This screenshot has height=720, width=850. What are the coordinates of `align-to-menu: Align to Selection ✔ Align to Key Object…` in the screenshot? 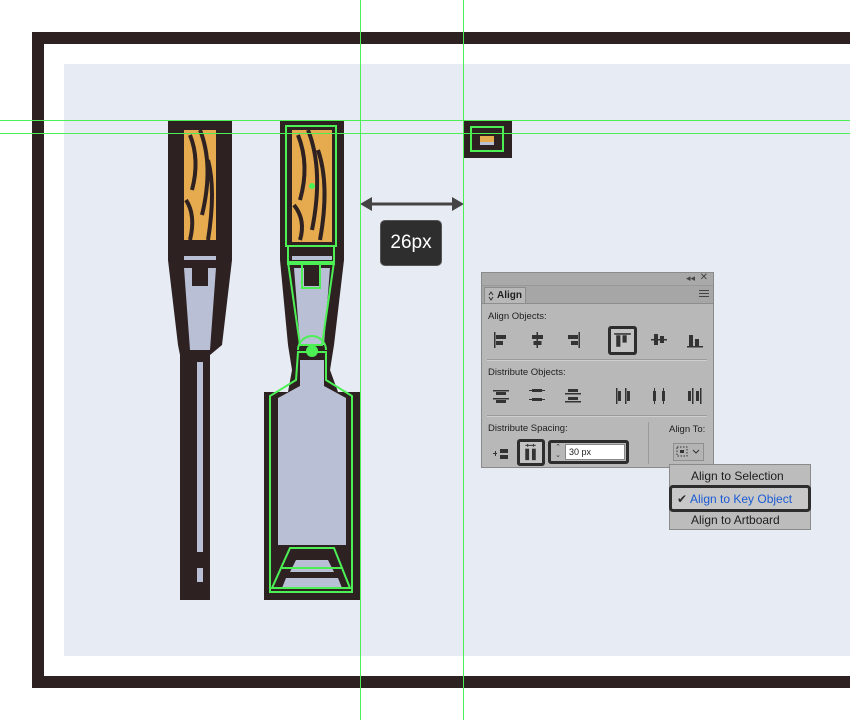 It's located at (740, 497).